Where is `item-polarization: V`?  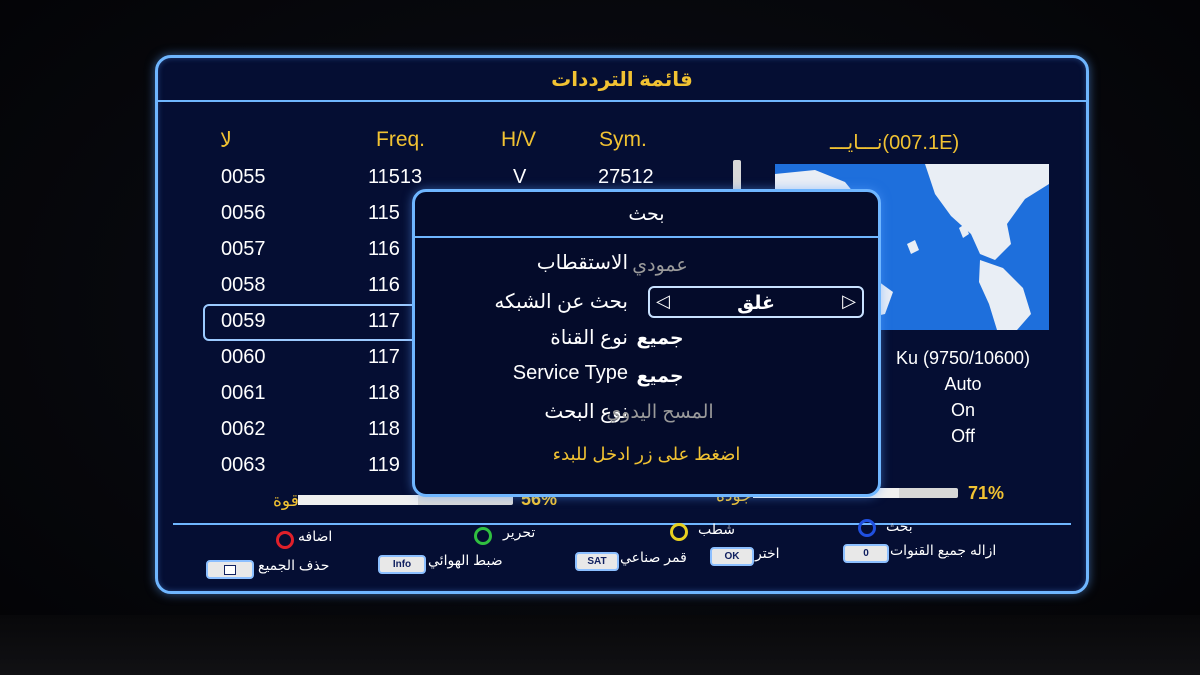
item-polarization: V is located at coordinates (520, 177).